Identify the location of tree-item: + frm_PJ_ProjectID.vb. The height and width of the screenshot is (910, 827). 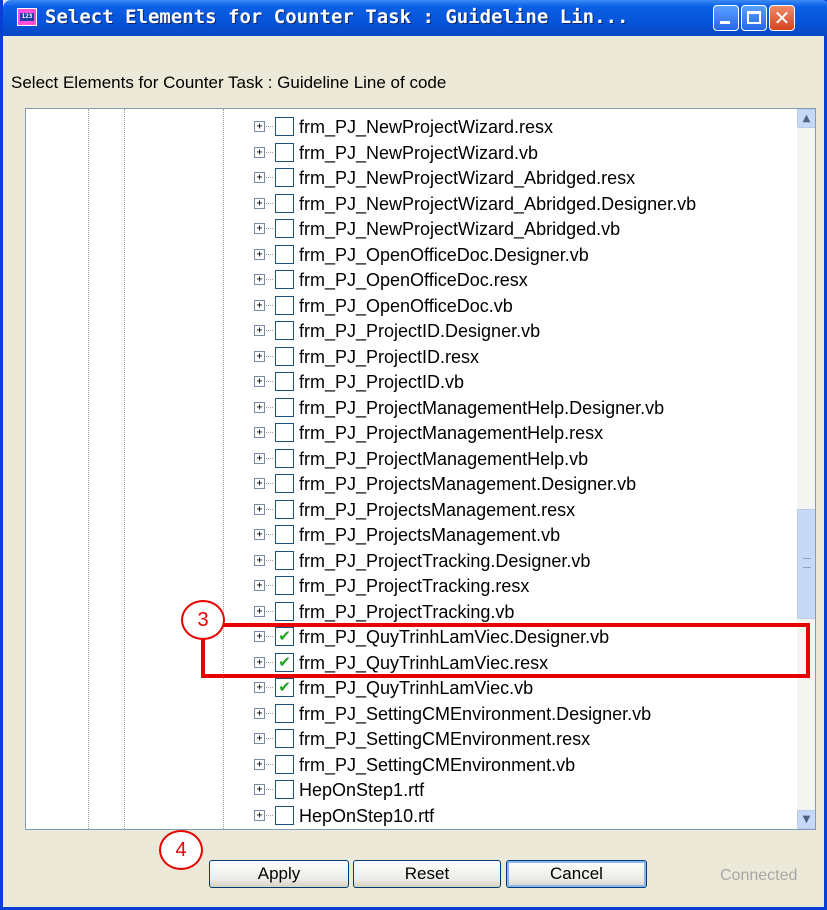
(411, 382).